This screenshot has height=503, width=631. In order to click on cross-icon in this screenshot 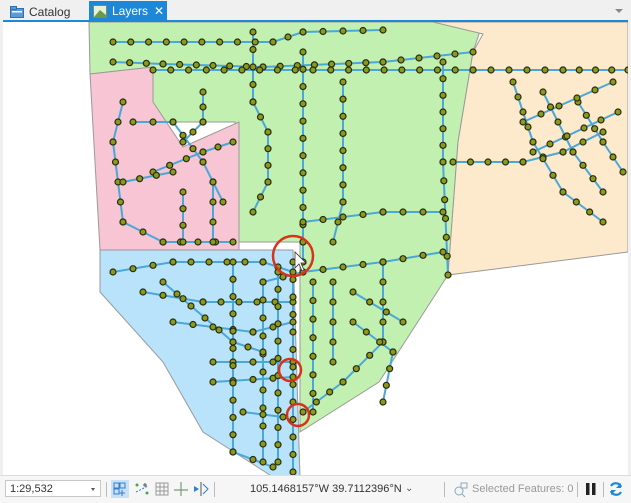, I will do `click(181, 489)`.